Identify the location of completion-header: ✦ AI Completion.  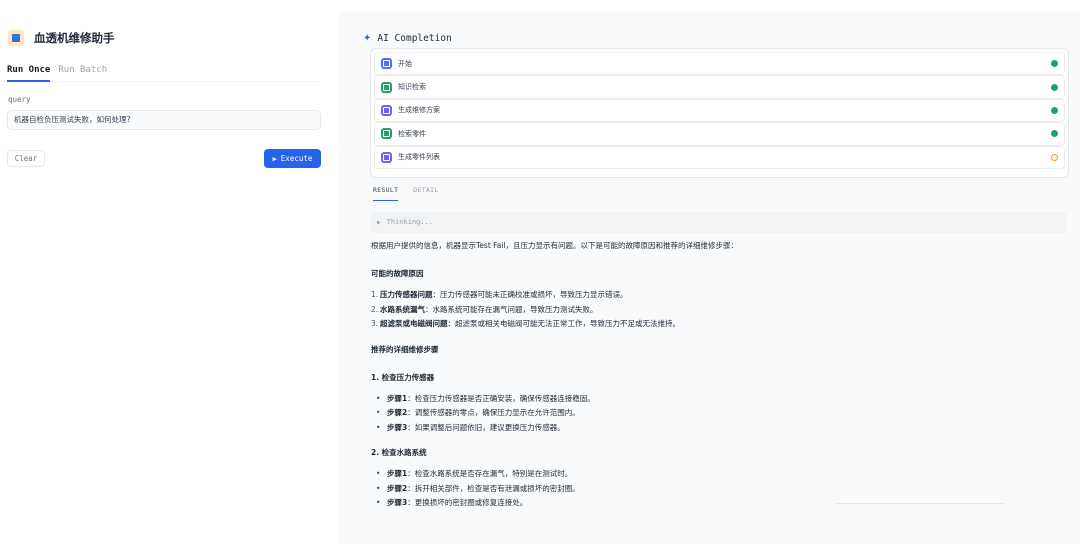
(407, 38).